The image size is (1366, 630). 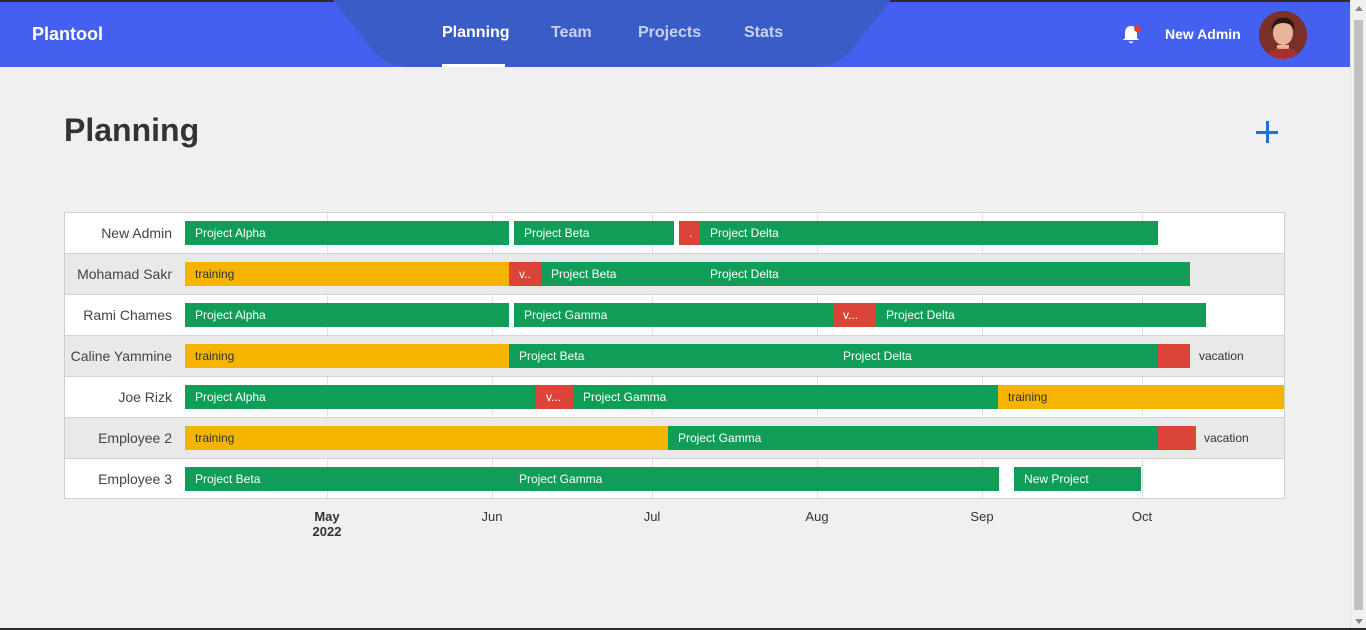 What do you see at coordinates (1203, 34) in the screenshot?
I see `user-name: New Admin` at bounding box center [1203, 34].